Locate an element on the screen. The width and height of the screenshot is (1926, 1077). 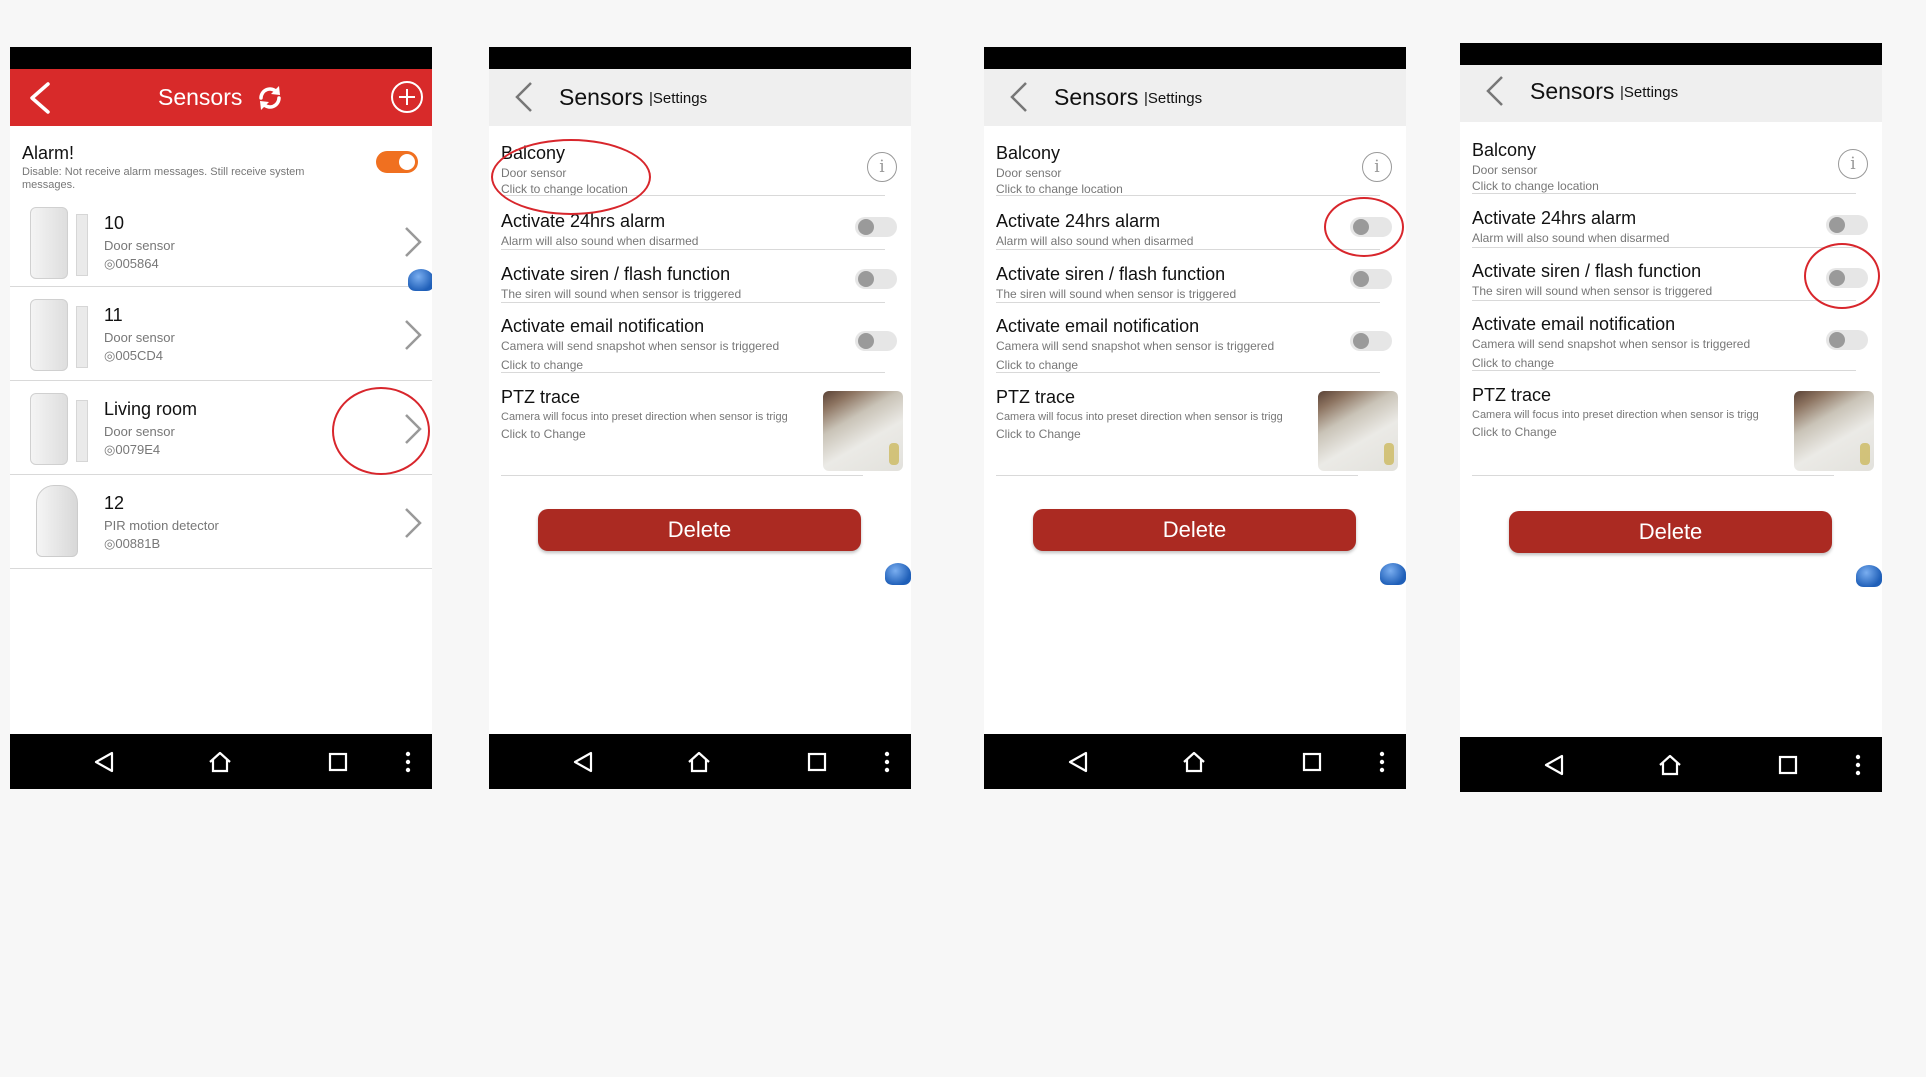
sensor-name: 12 is located at coordinates (114, 503).